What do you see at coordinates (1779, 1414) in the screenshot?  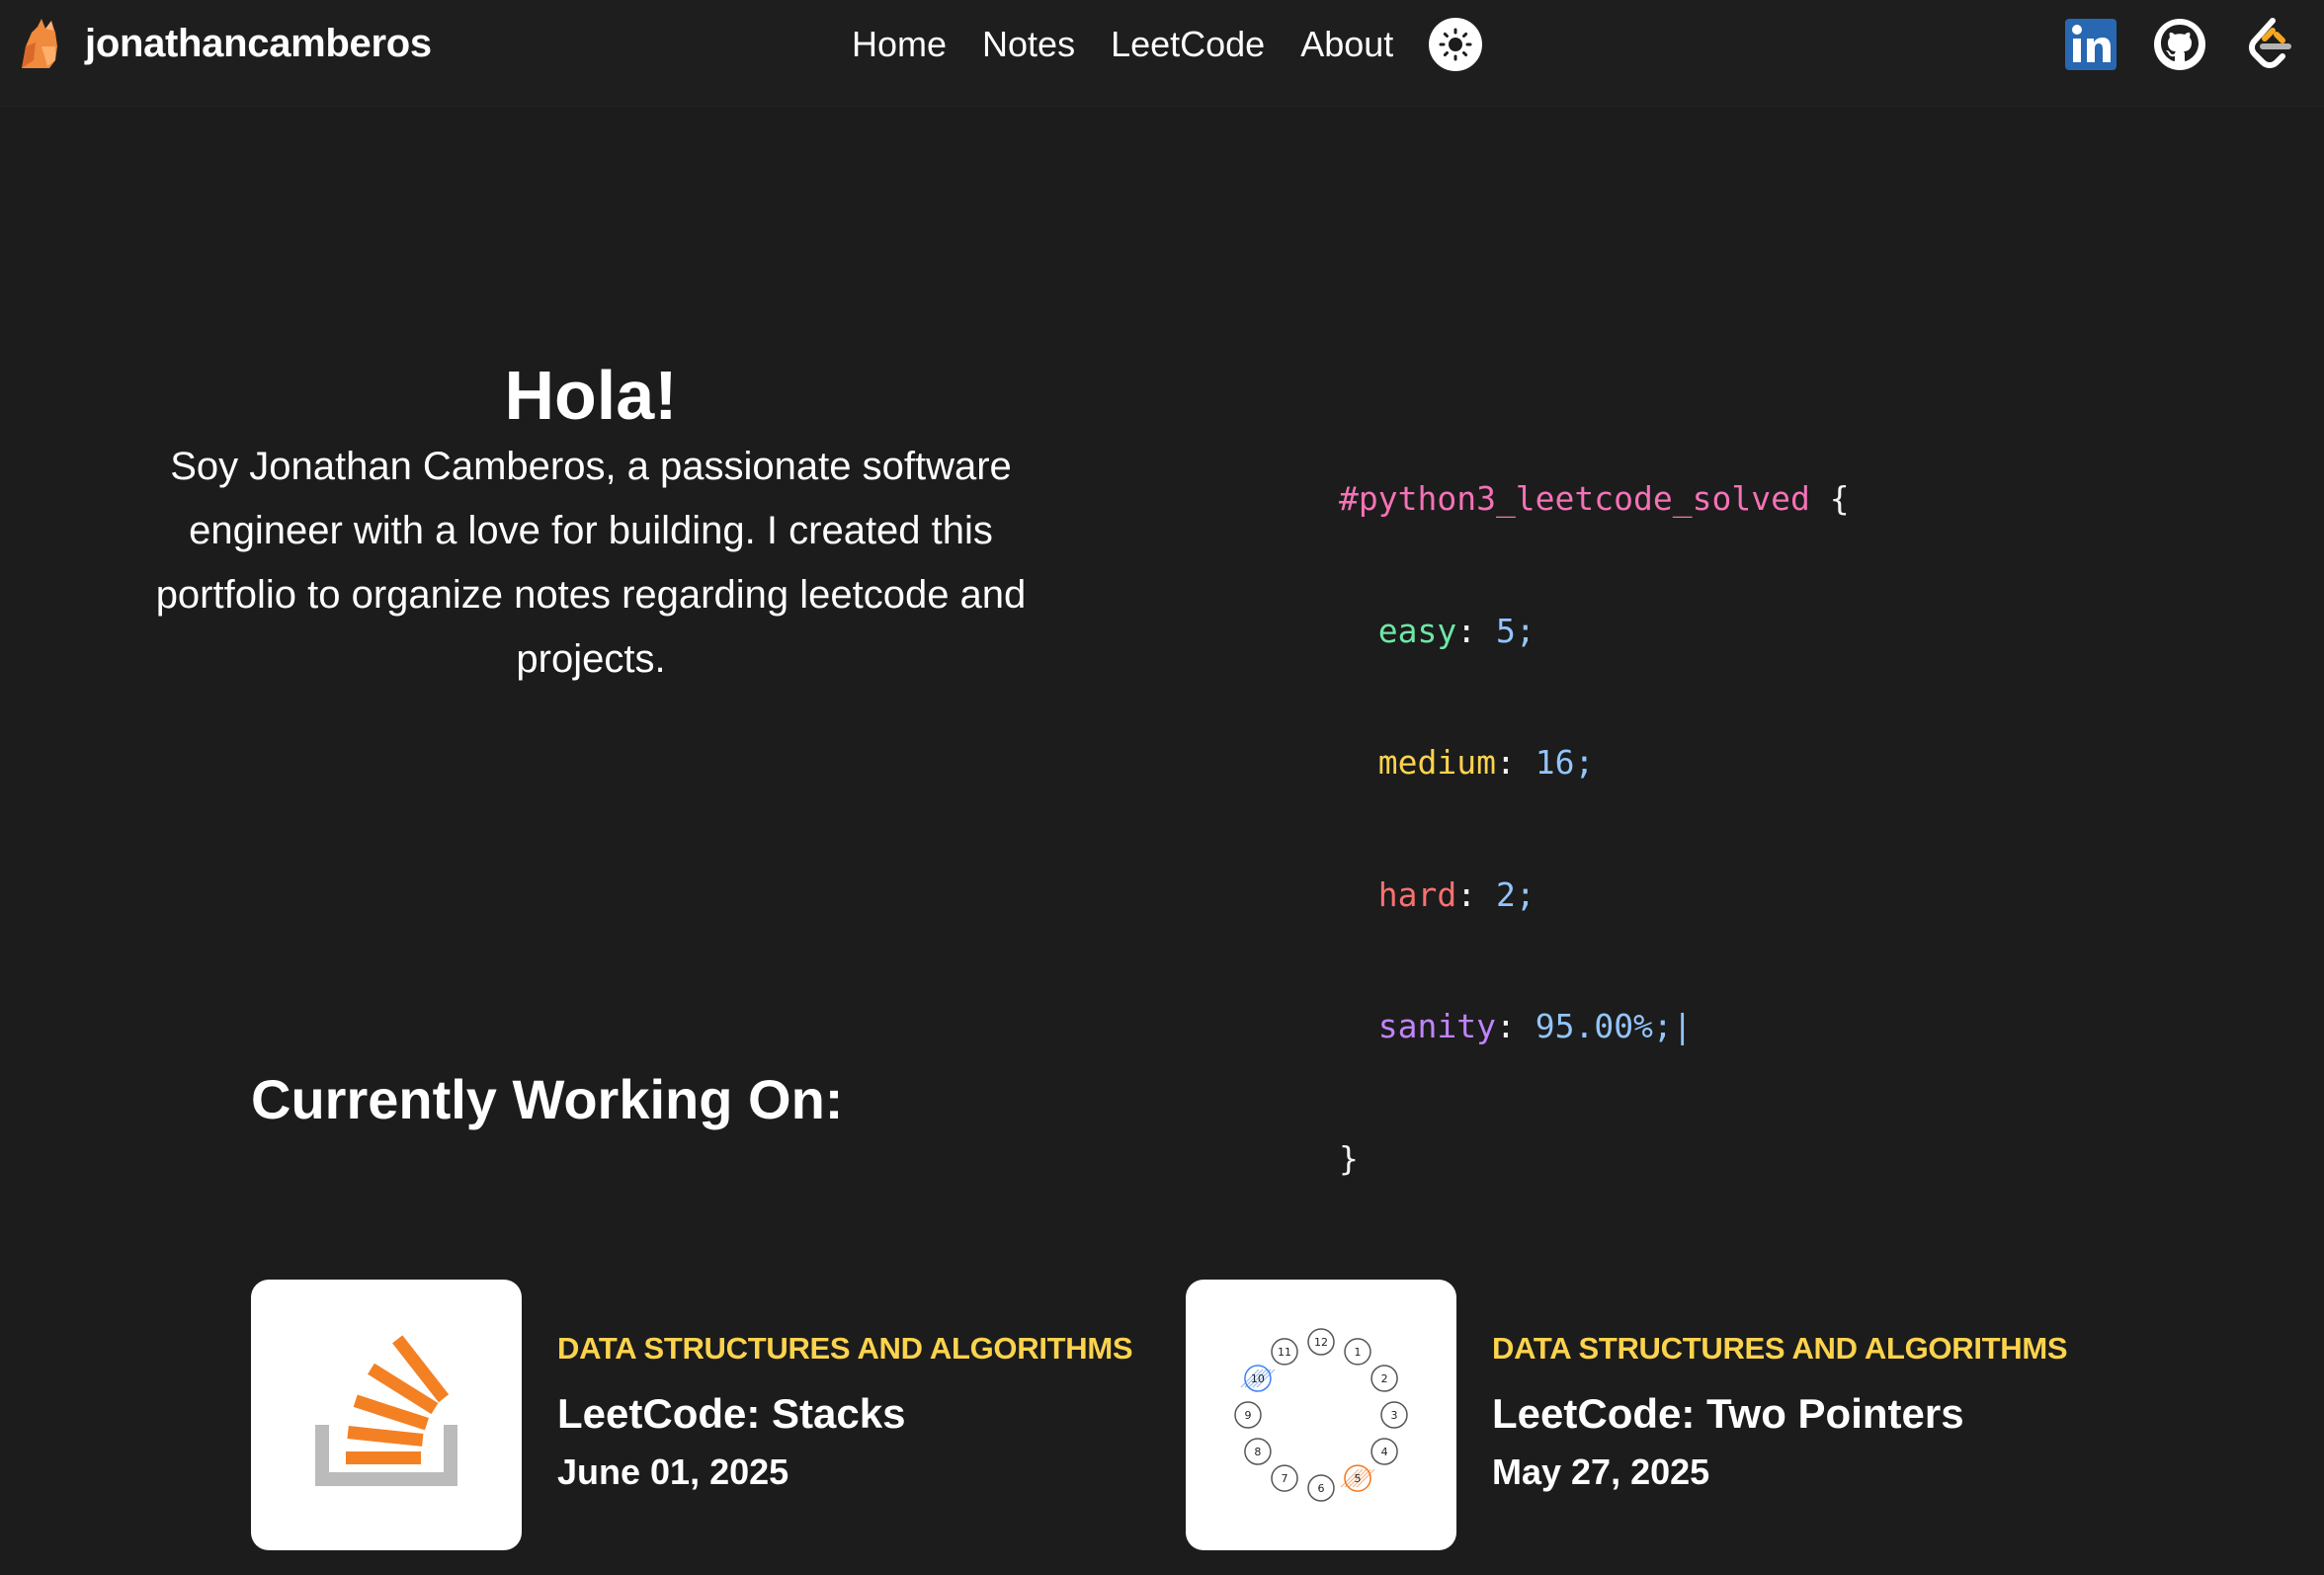 I see `card-title: LeetCode: Two Pointers` at bounding box center [1779, 1414].